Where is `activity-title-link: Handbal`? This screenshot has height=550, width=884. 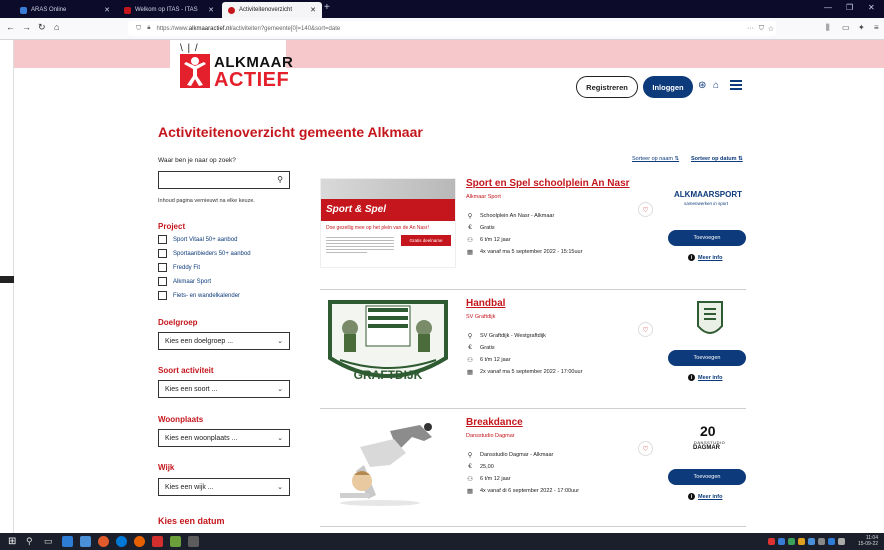
activity-title-link: Handbal is located at coordinates (485, 303).